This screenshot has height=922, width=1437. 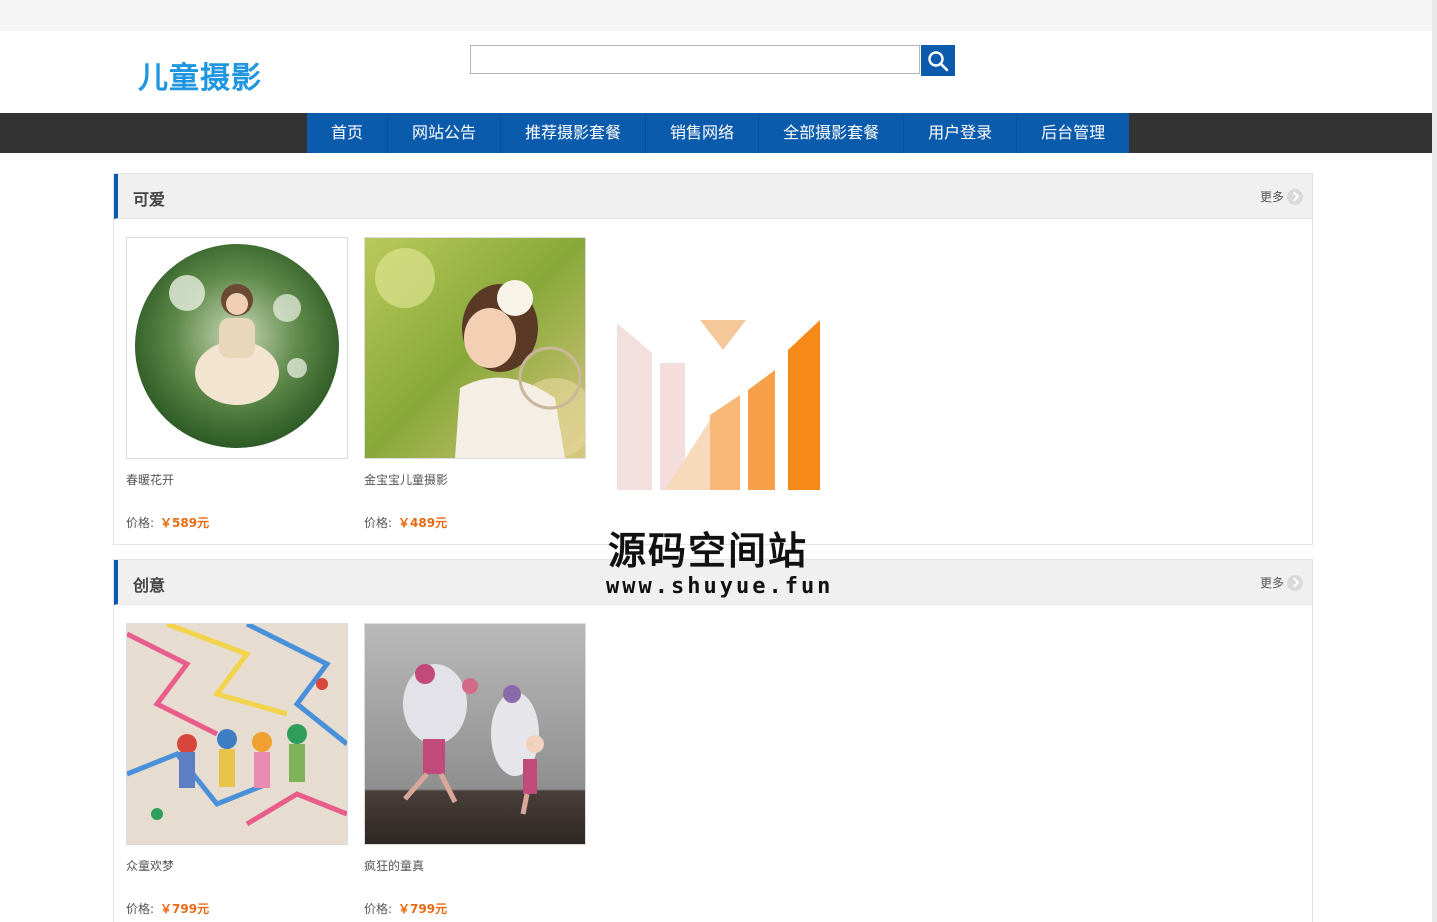 I want to click on price-row: 价格: ￥589元, so click(x=237, y=522).